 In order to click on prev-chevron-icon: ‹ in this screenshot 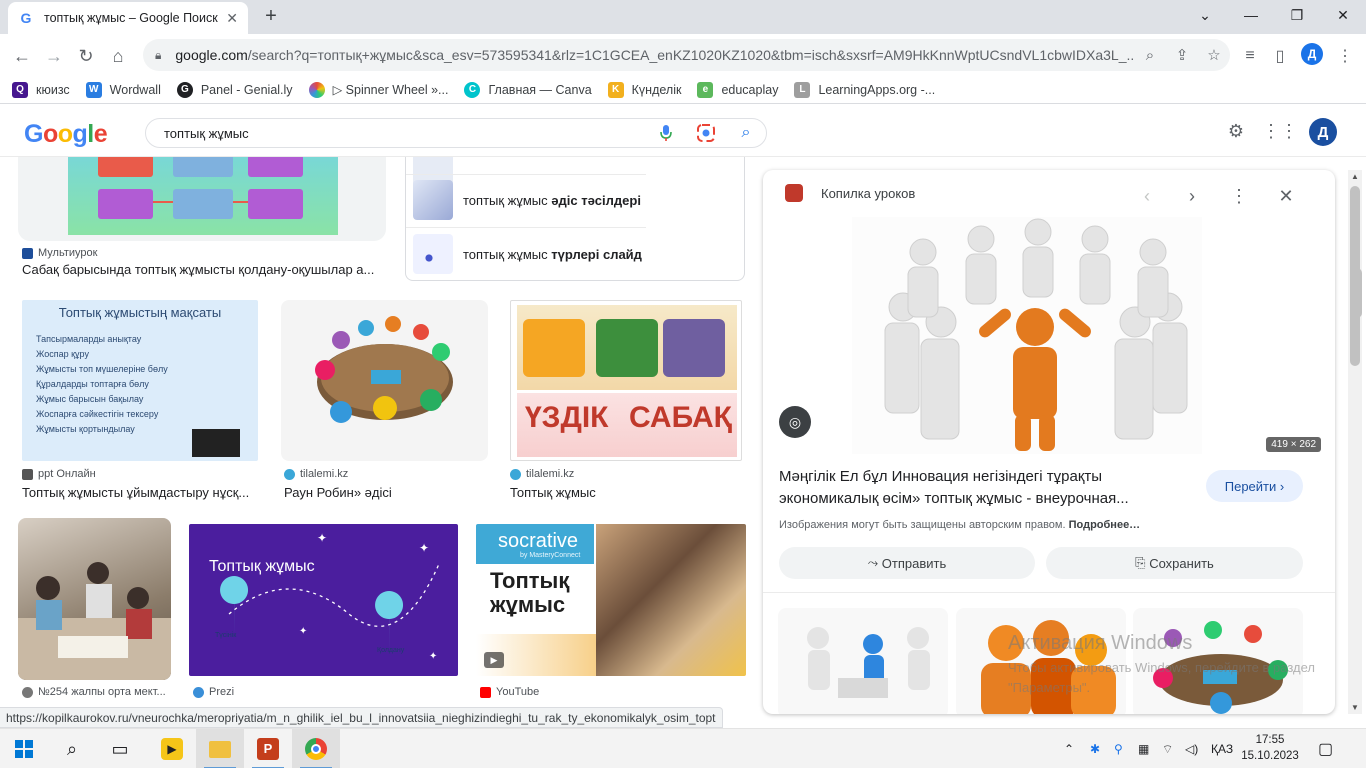, I will do `click(1147, 196)`.